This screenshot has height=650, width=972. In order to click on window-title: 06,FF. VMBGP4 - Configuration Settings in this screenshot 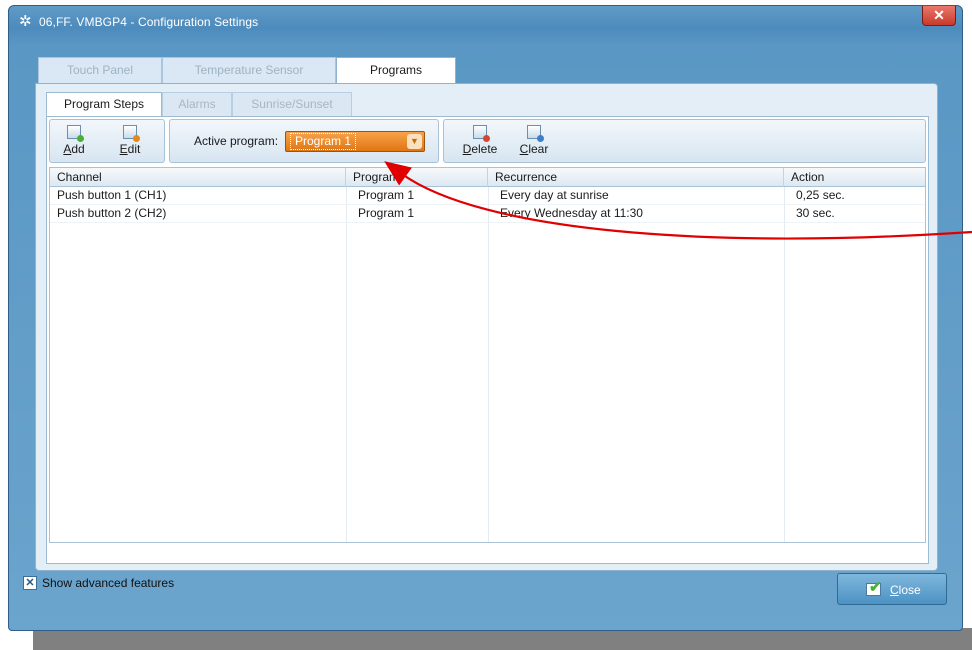, I will do `click(149, 22)`.